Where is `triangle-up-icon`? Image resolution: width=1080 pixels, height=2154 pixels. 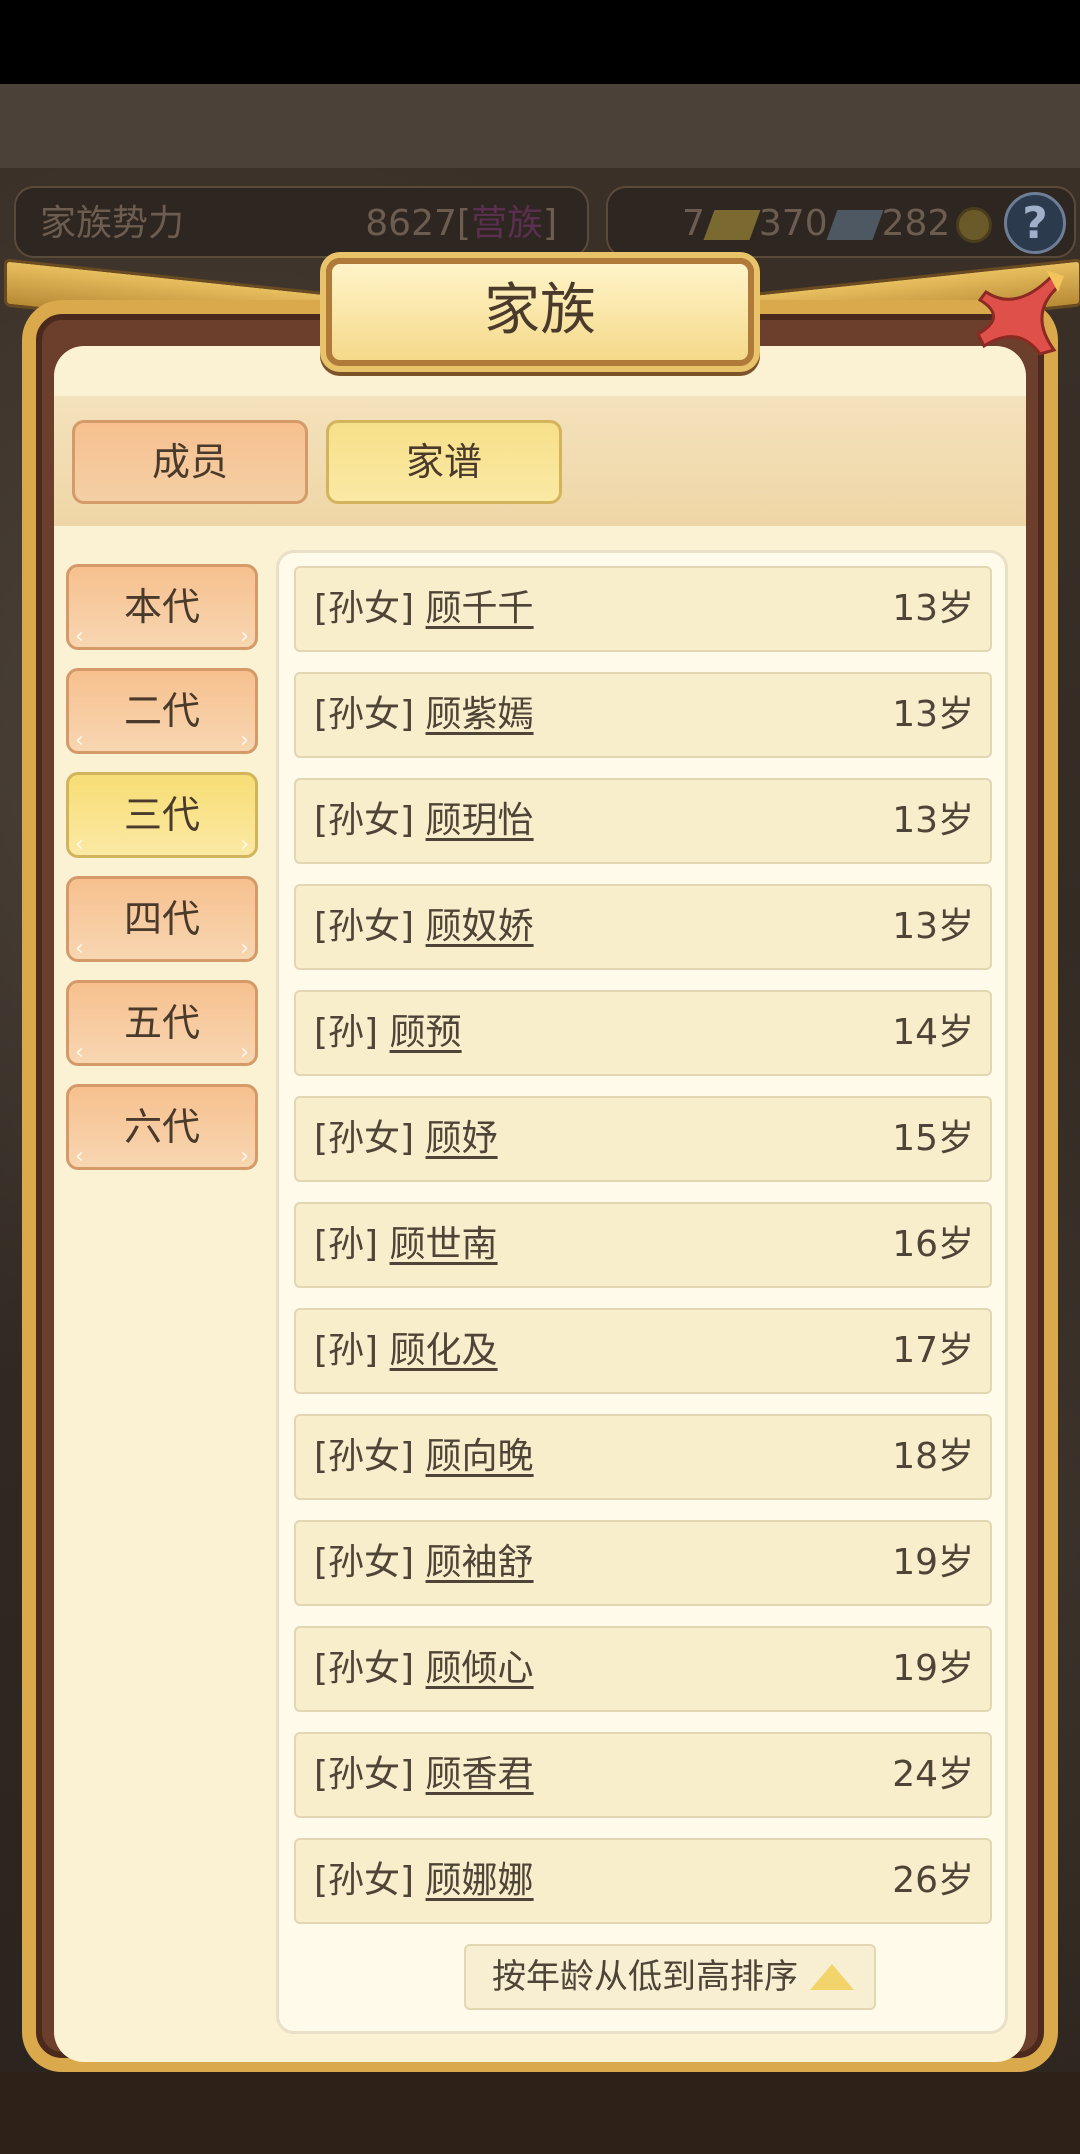 triangle-up-icon is located at coordinates (832, 1977).